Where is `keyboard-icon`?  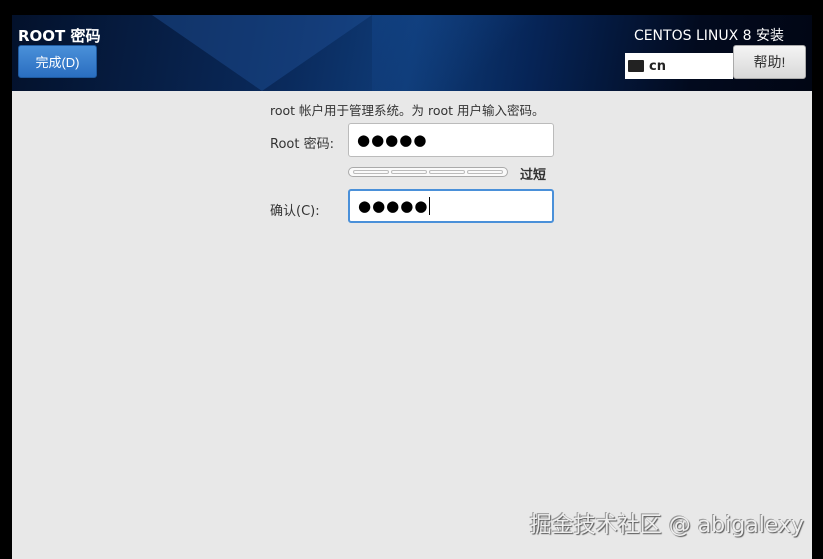
keyboard-icon is located at coordinates (636, 66).